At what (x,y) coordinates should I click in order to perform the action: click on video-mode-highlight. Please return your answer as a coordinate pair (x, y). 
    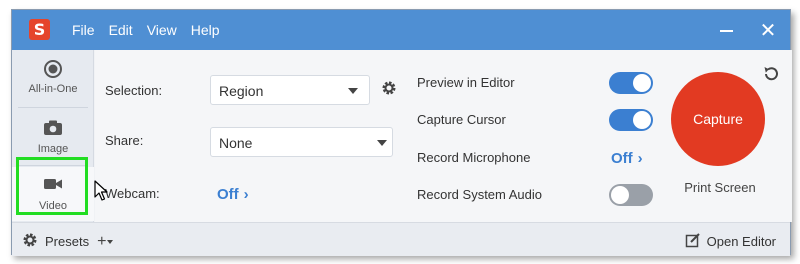
    Looking at the image, I should click on (52, 186).